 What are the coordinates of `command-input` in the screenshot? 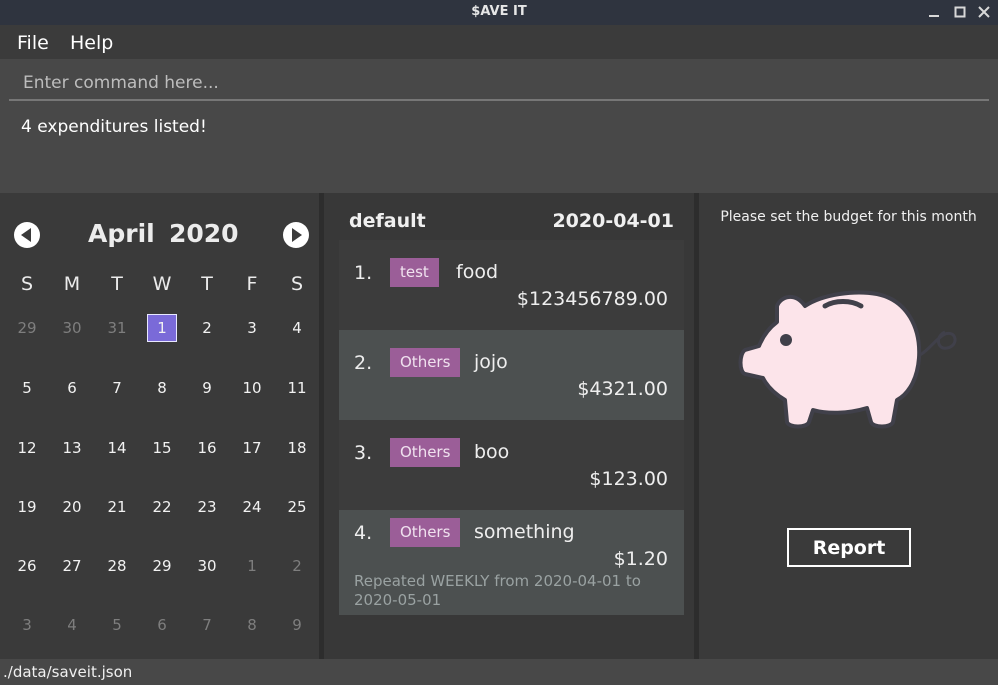 It's located at (499, 84).